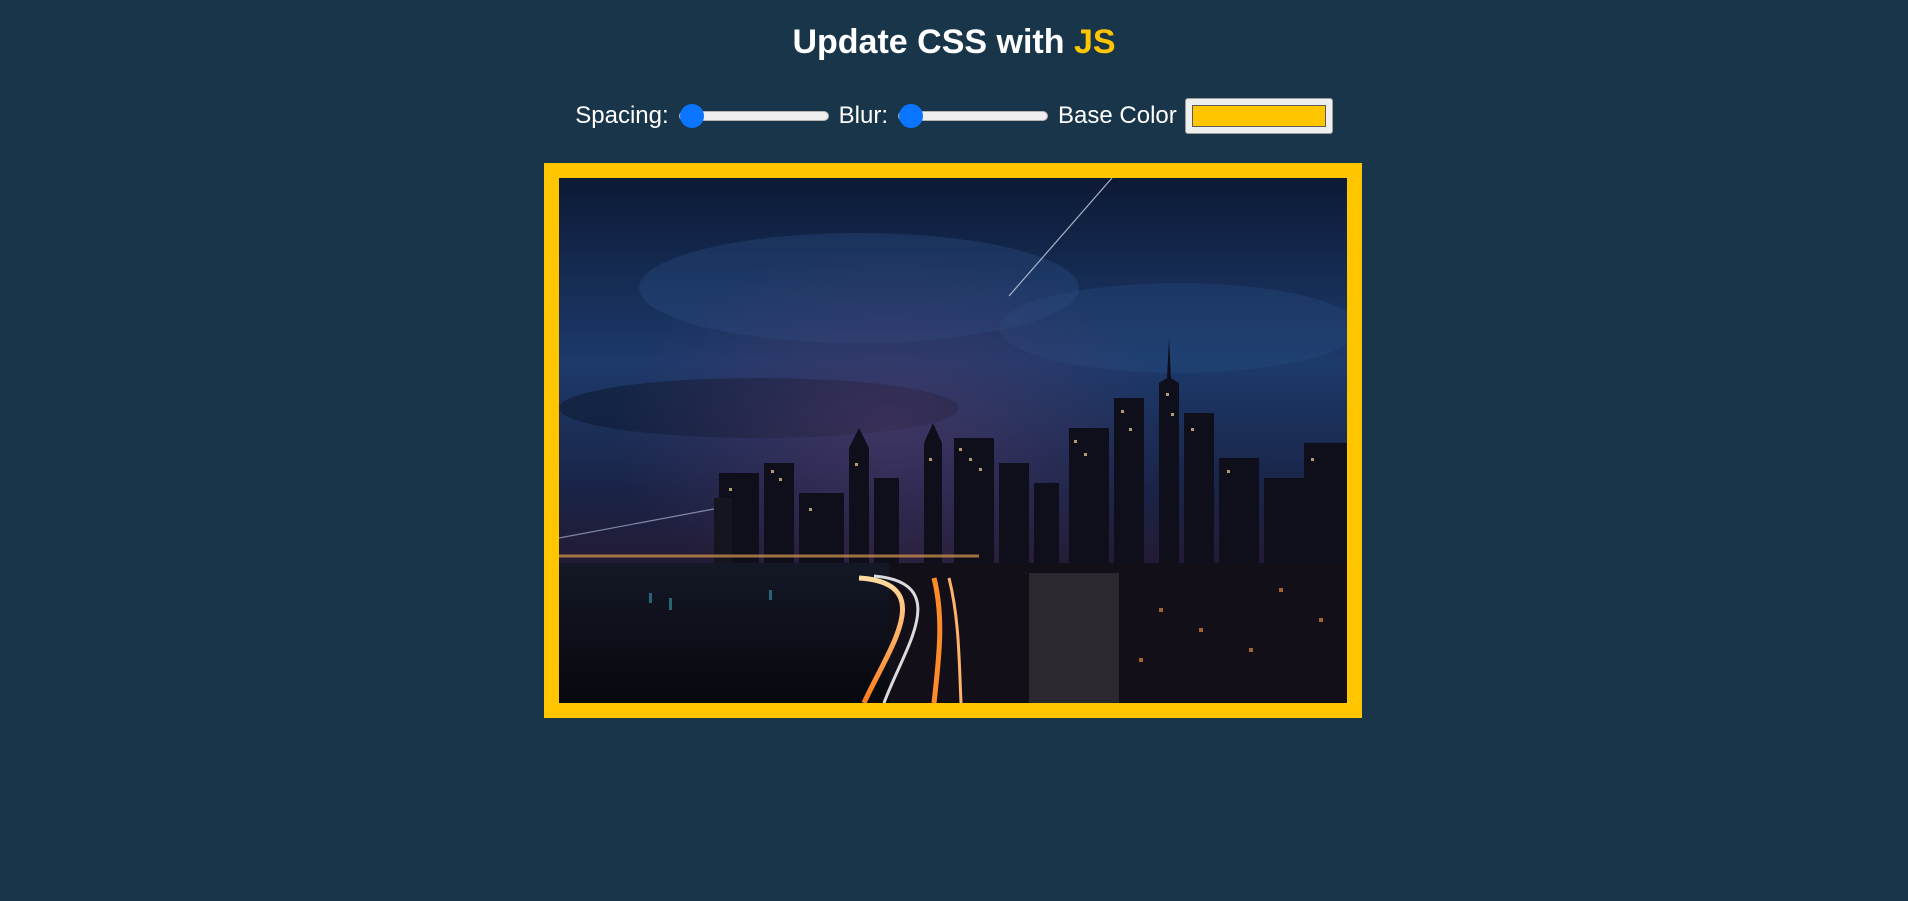  What do you see at coordinates (863, 115) in the screenshot?
I see `blur-label: Blur:` at bounding box center [863, 115].